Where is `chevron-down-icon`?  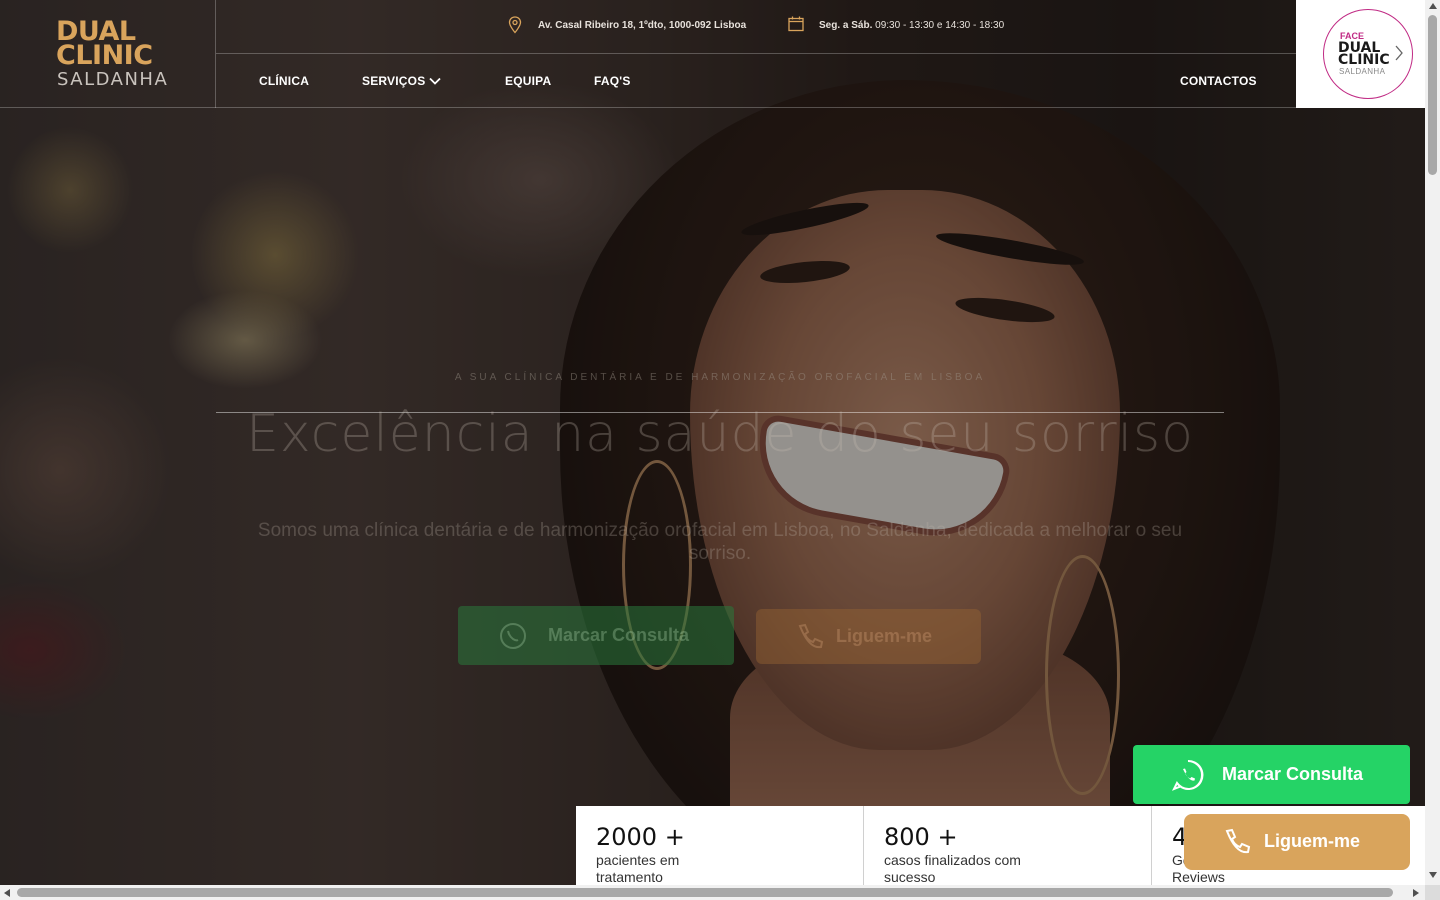
chevron-down-icon is located at coordinates (435, 81).